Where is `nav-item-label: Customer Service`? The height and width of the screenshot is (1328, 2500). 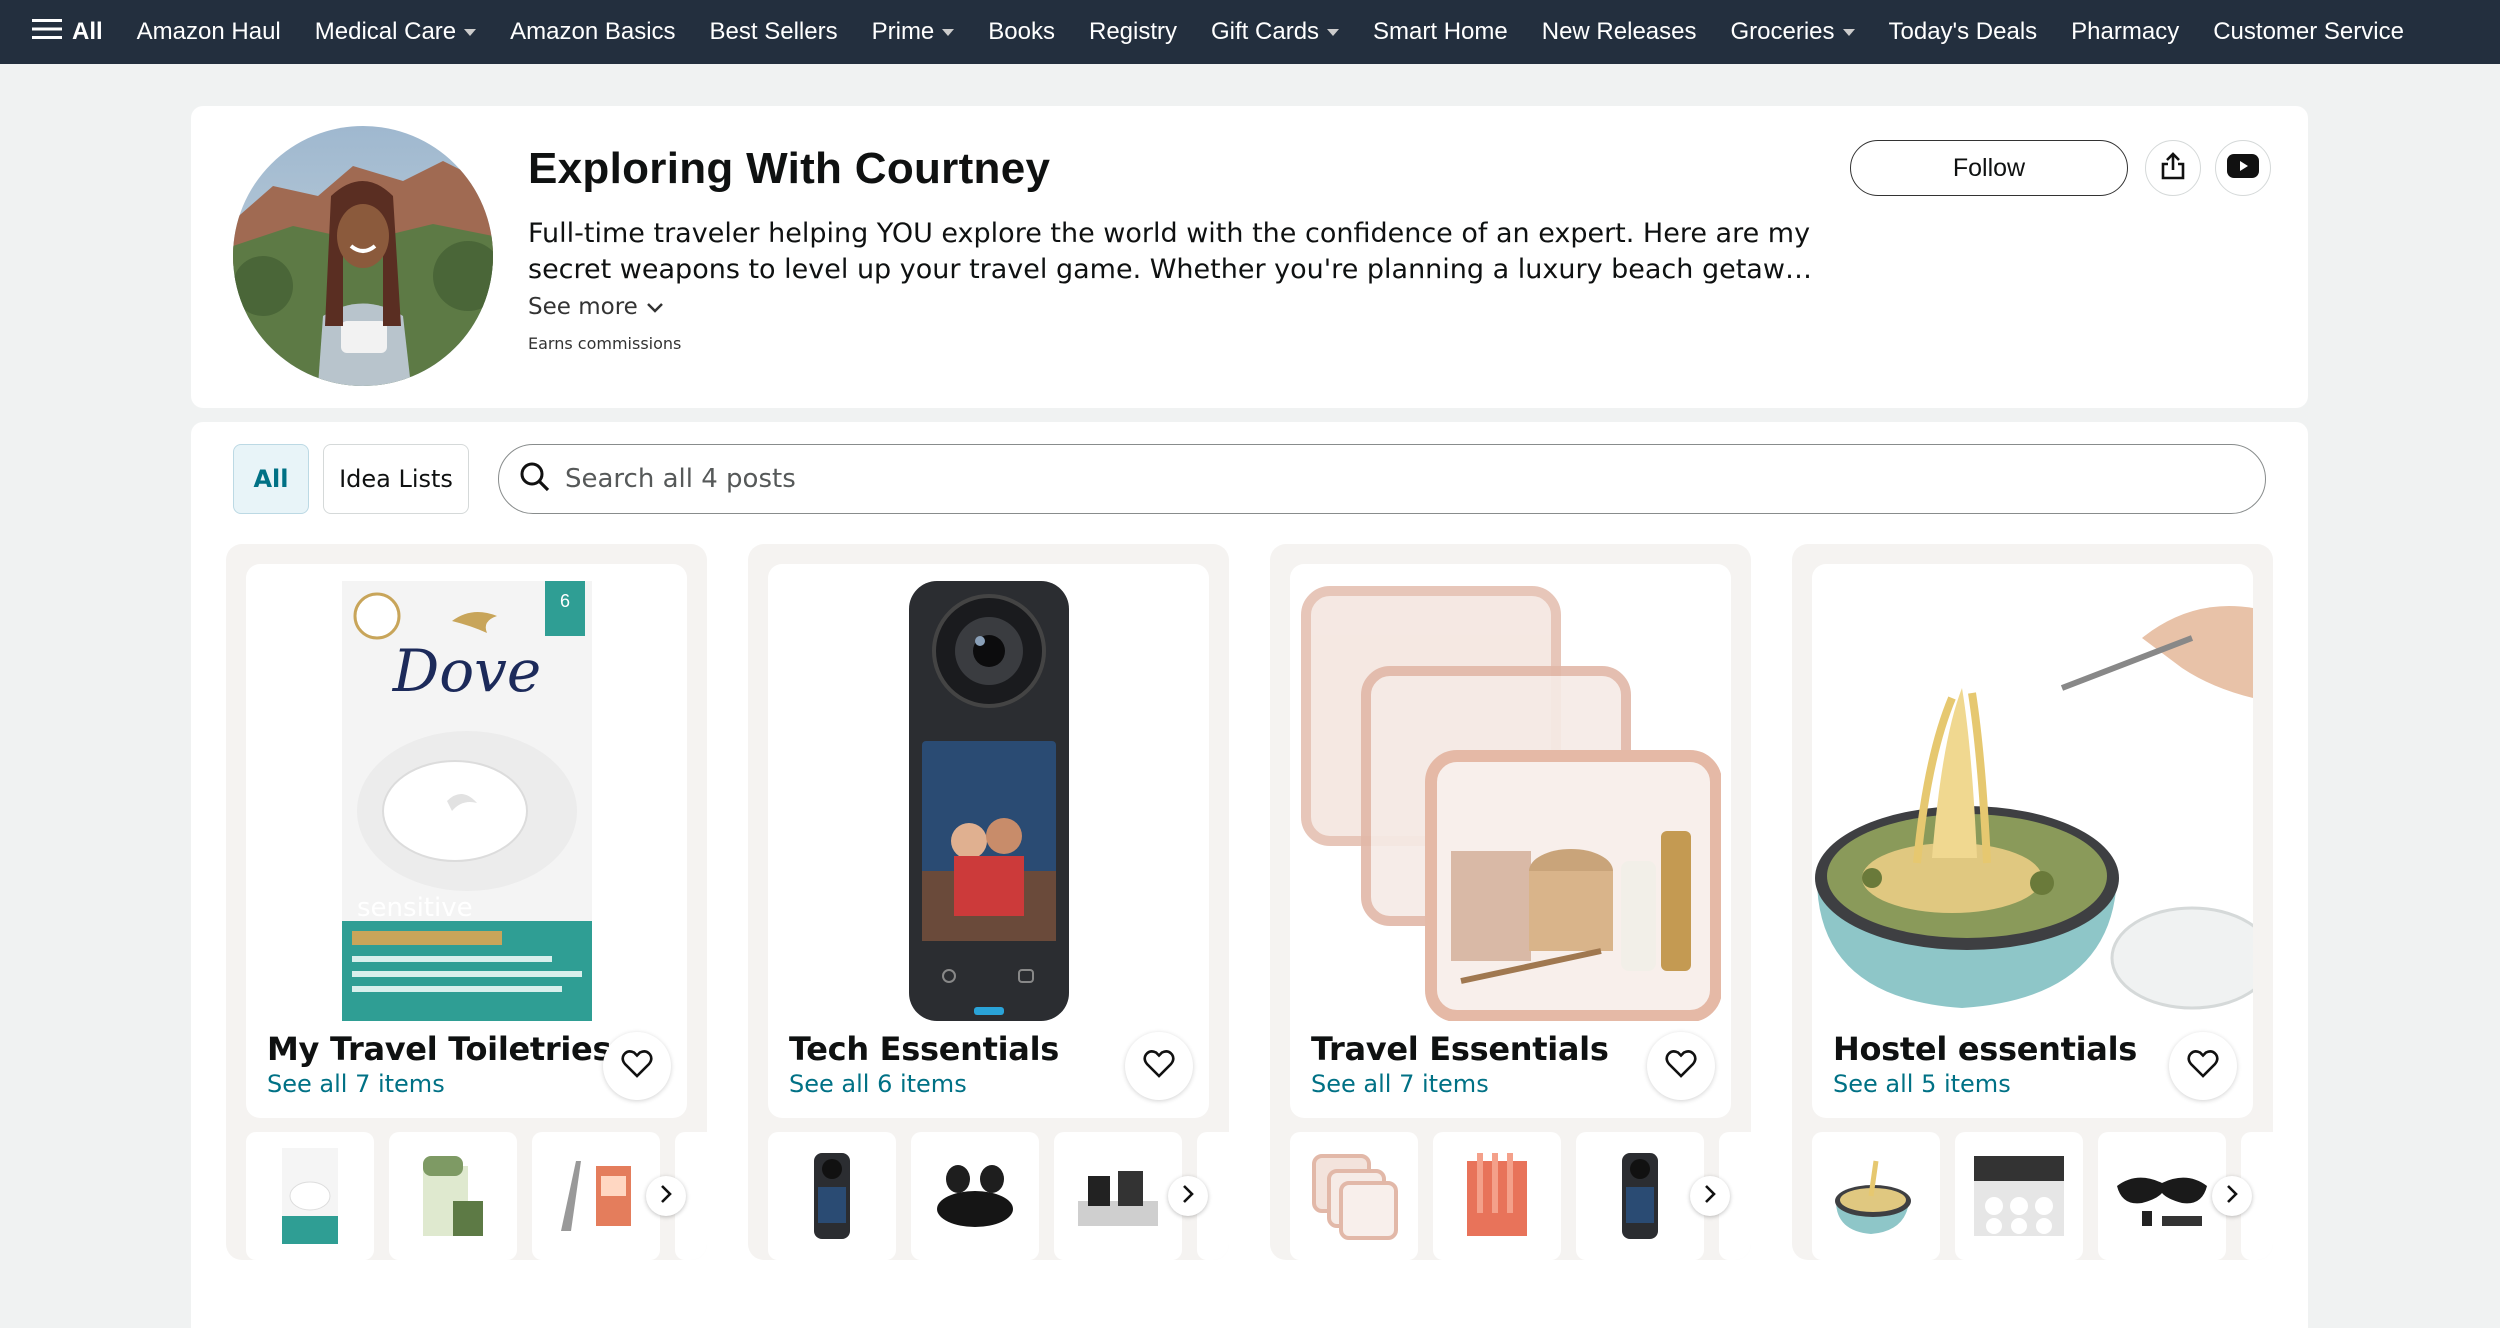
nav-item-label: Customer Service is located at coordinates (2308, 31).